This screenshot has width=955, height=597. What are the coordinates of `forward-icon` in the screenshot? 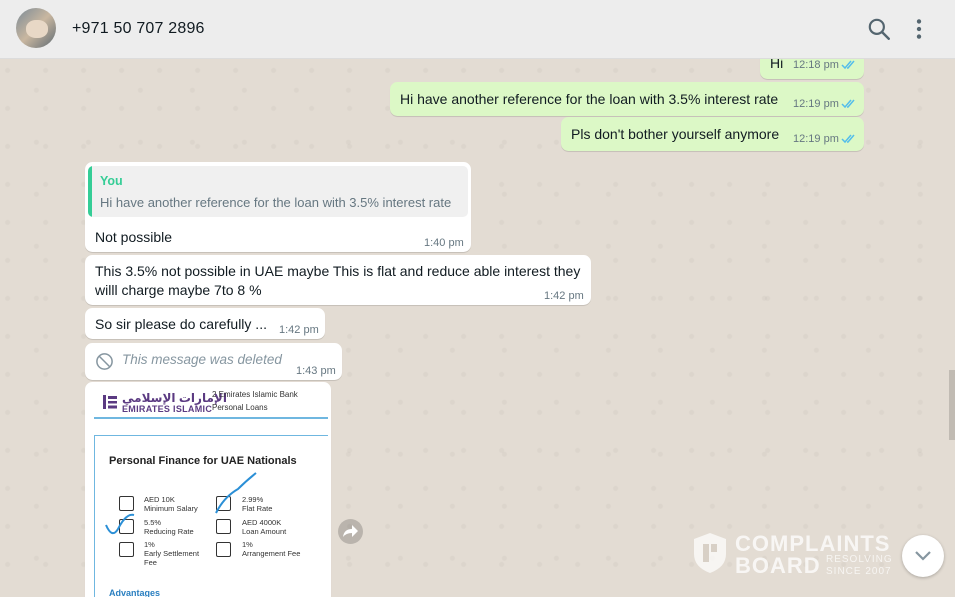 It's located at (350, 531).